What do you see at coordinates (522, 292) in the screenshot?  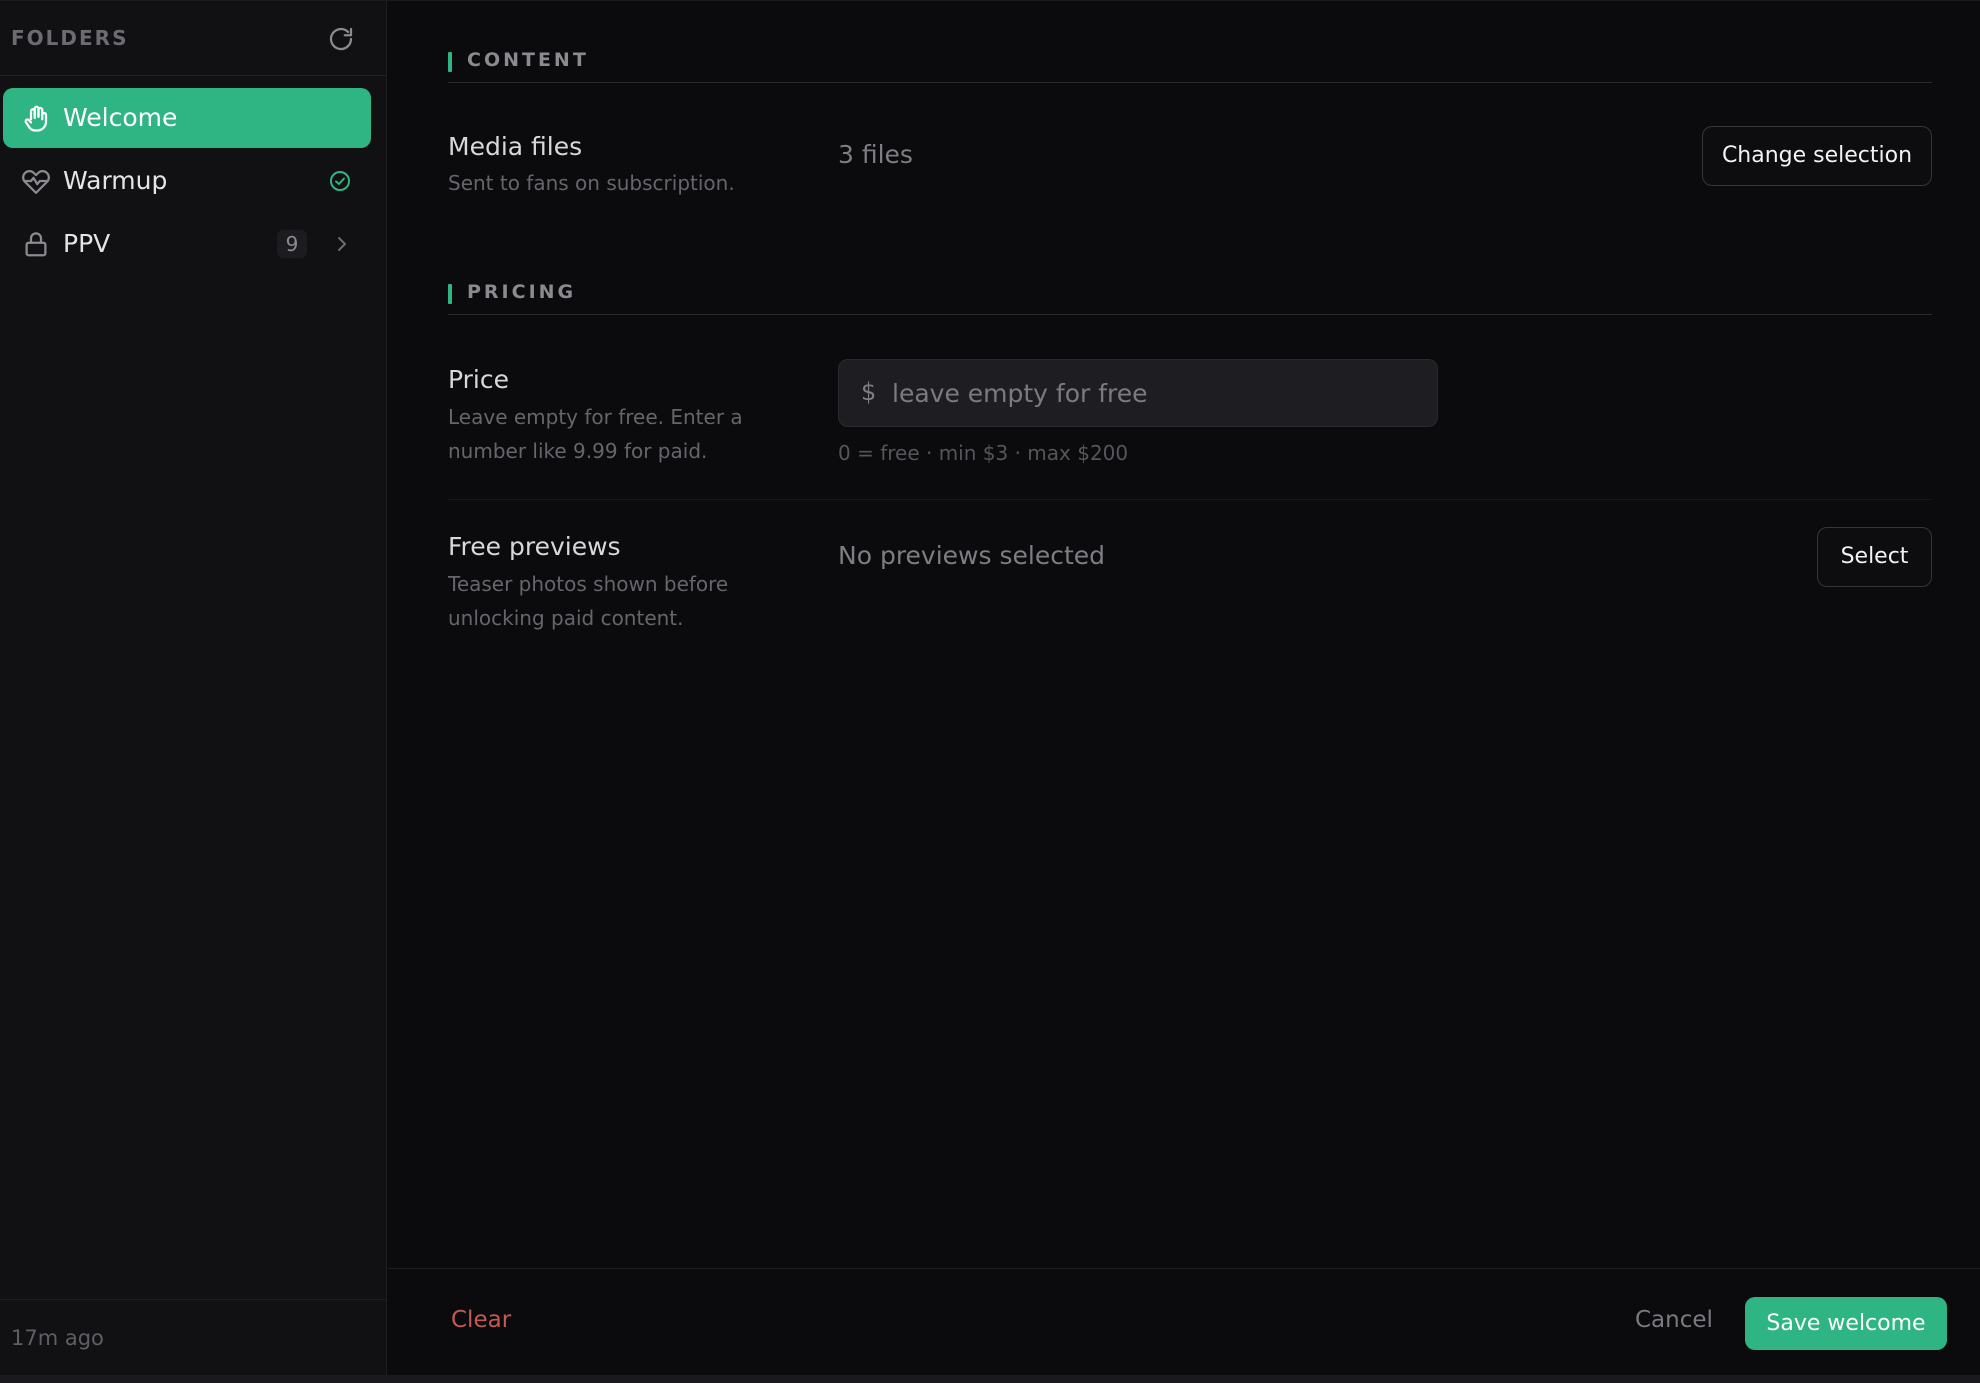 I see `section-title: PRICING` at bounding box center [522, 292].